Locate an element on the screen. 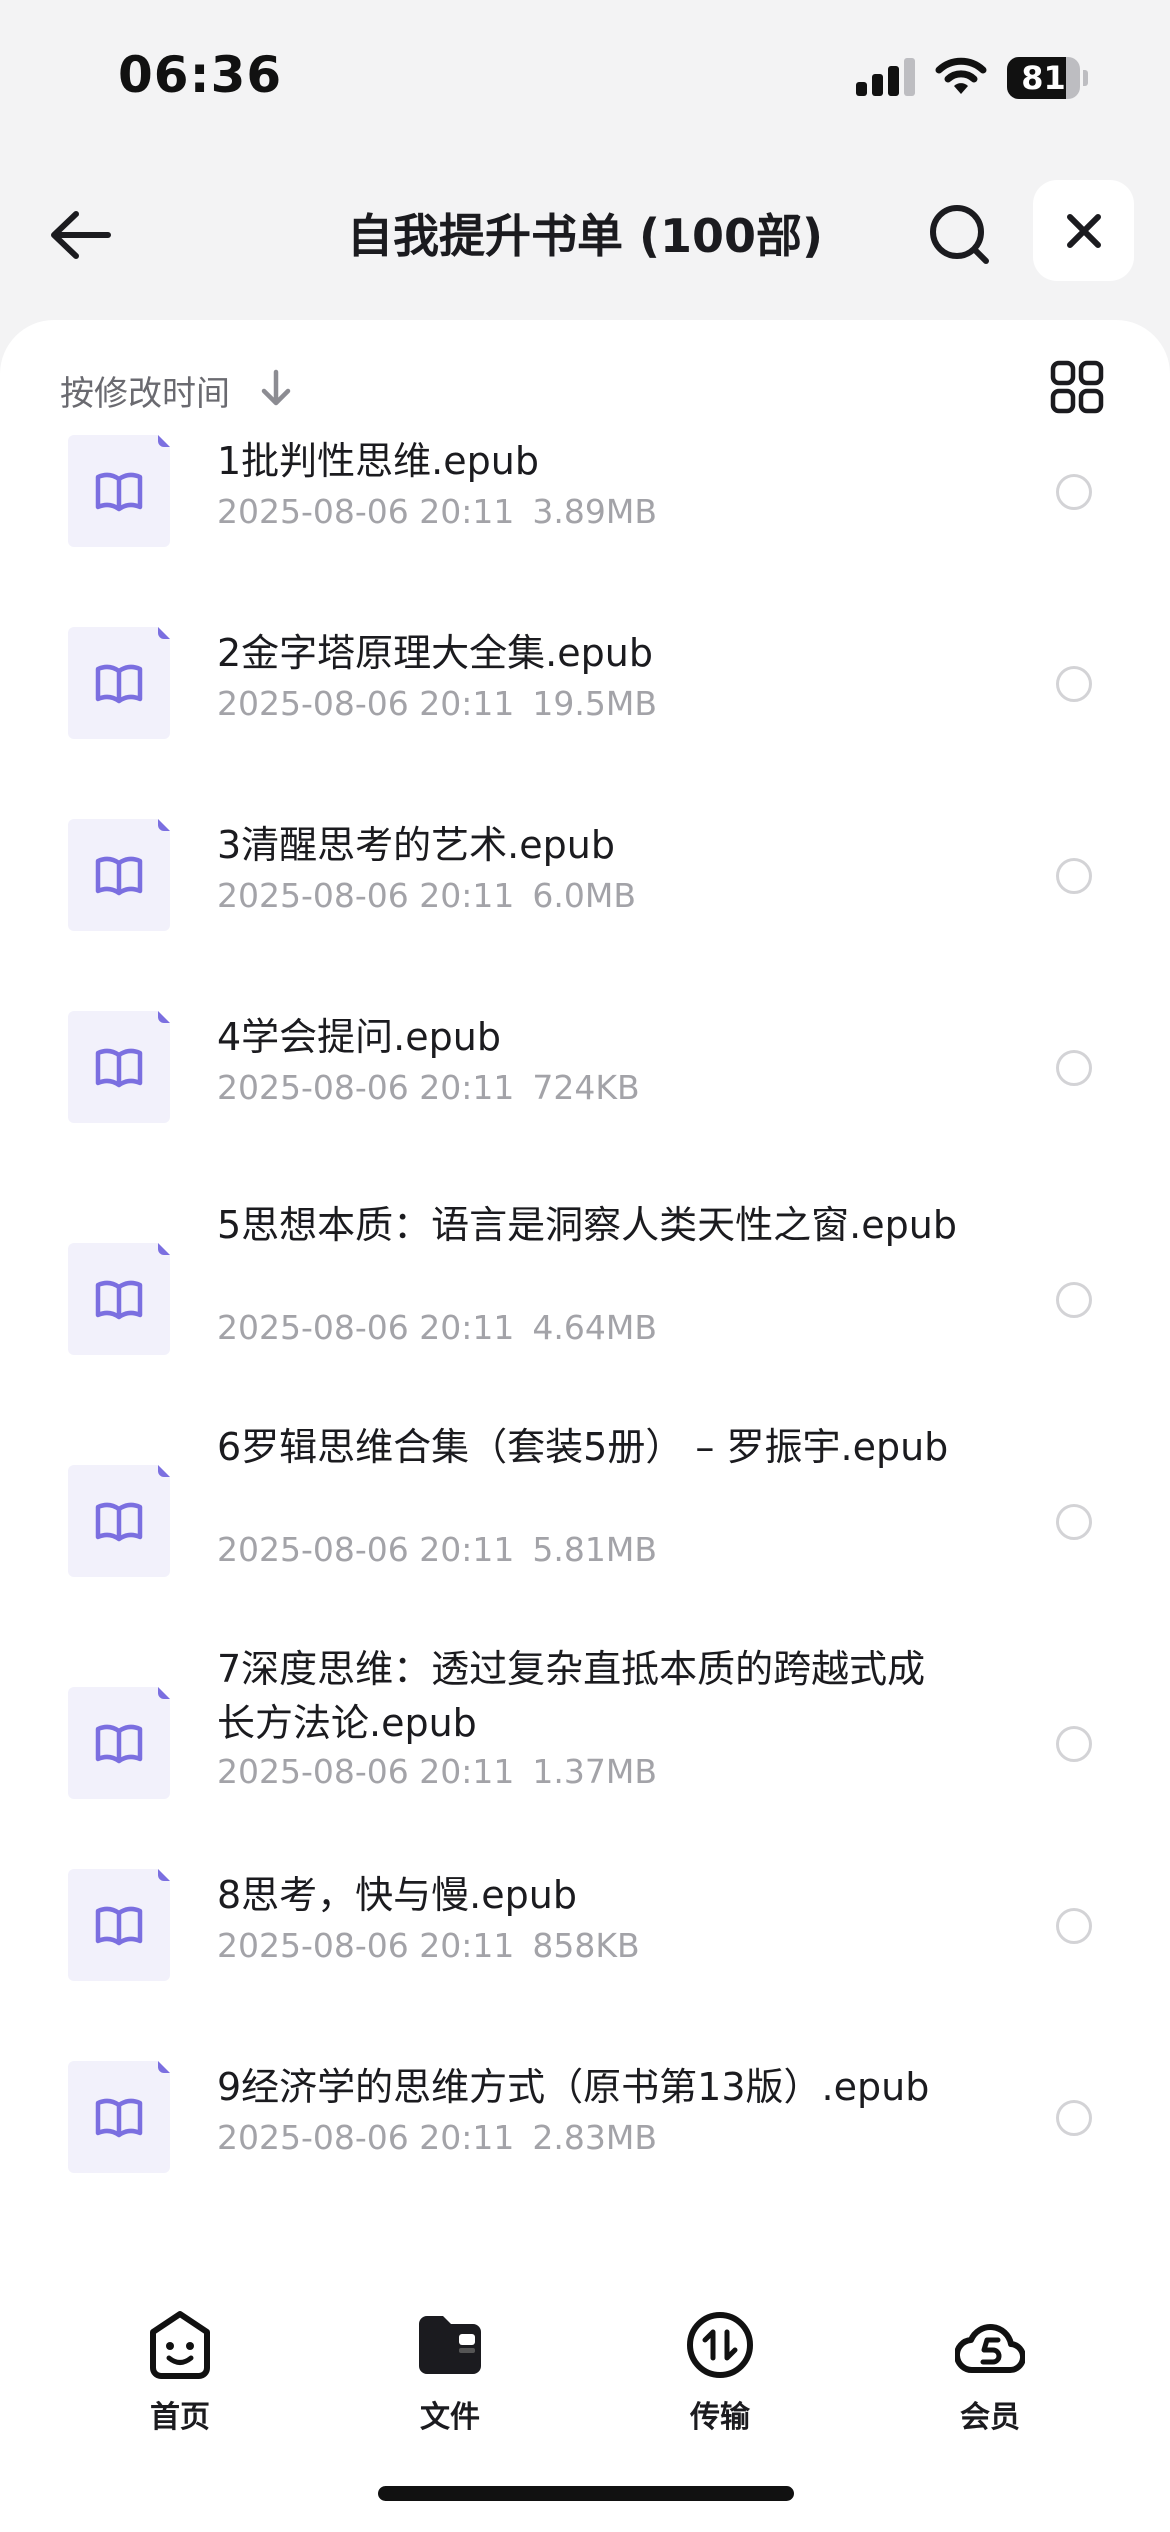 This screenshot has width=1170, height=2532. file-meta: 2025-08-06 20:11 4.64MB is located at coordinates (437, 1327).